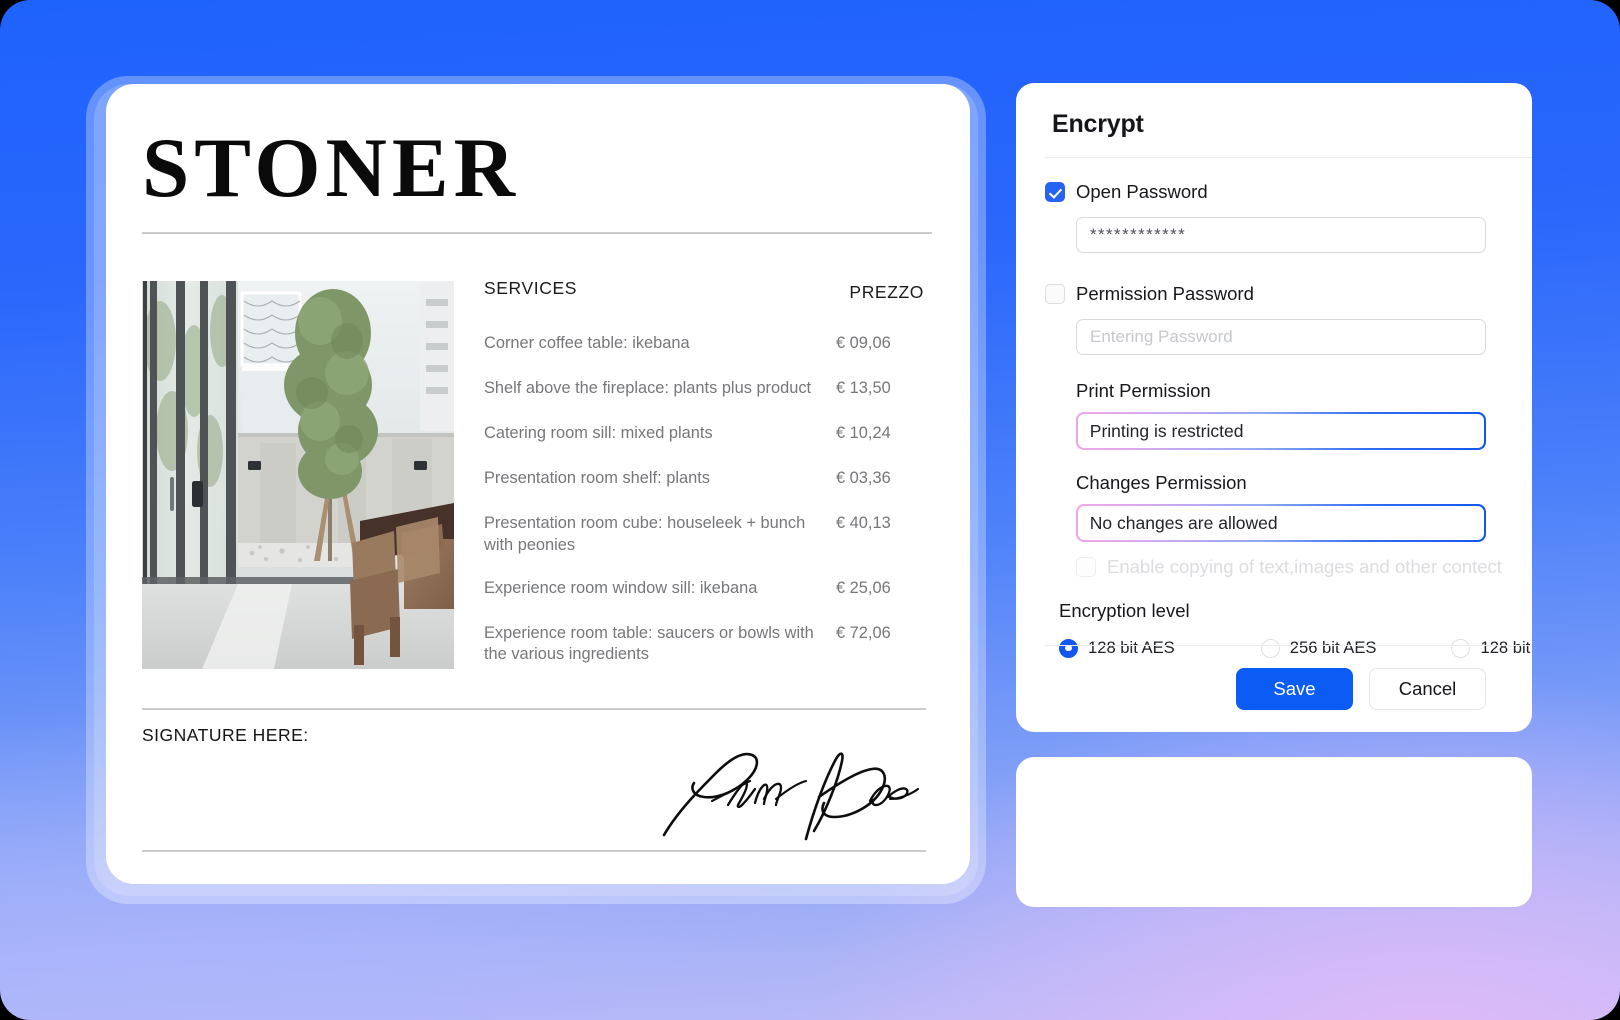 This screenshot has width=1620, height=1020. What do you see at coordinates (530, 288) in the screenshot?
I see `column-header-services: SERVICES` at bounding box center [530, 288].